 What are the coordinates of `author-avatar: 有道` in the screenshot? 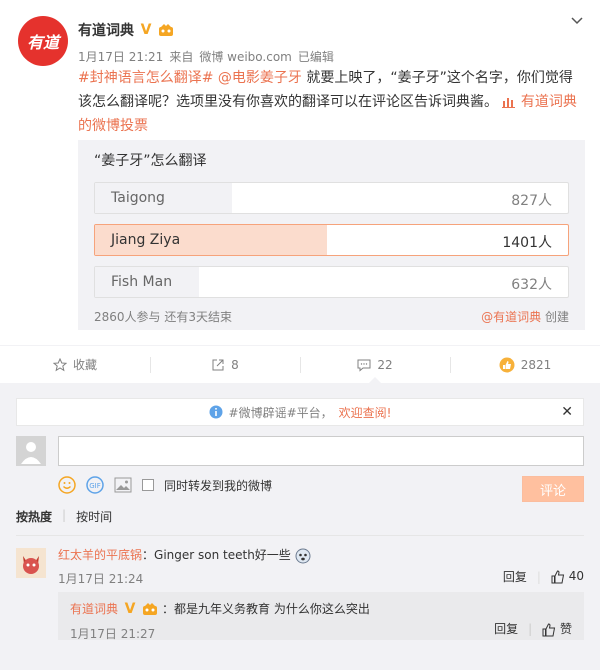 It's located at (43, 41).